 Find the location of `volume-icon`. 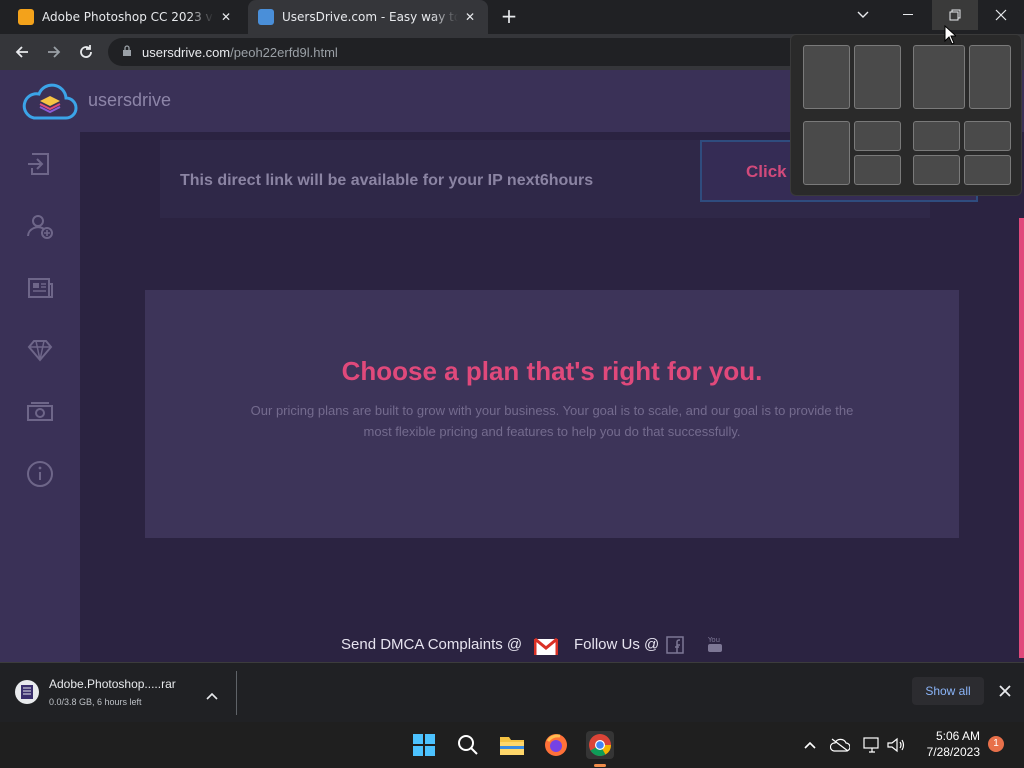

volume-icon is located at coordinates (896, 745).